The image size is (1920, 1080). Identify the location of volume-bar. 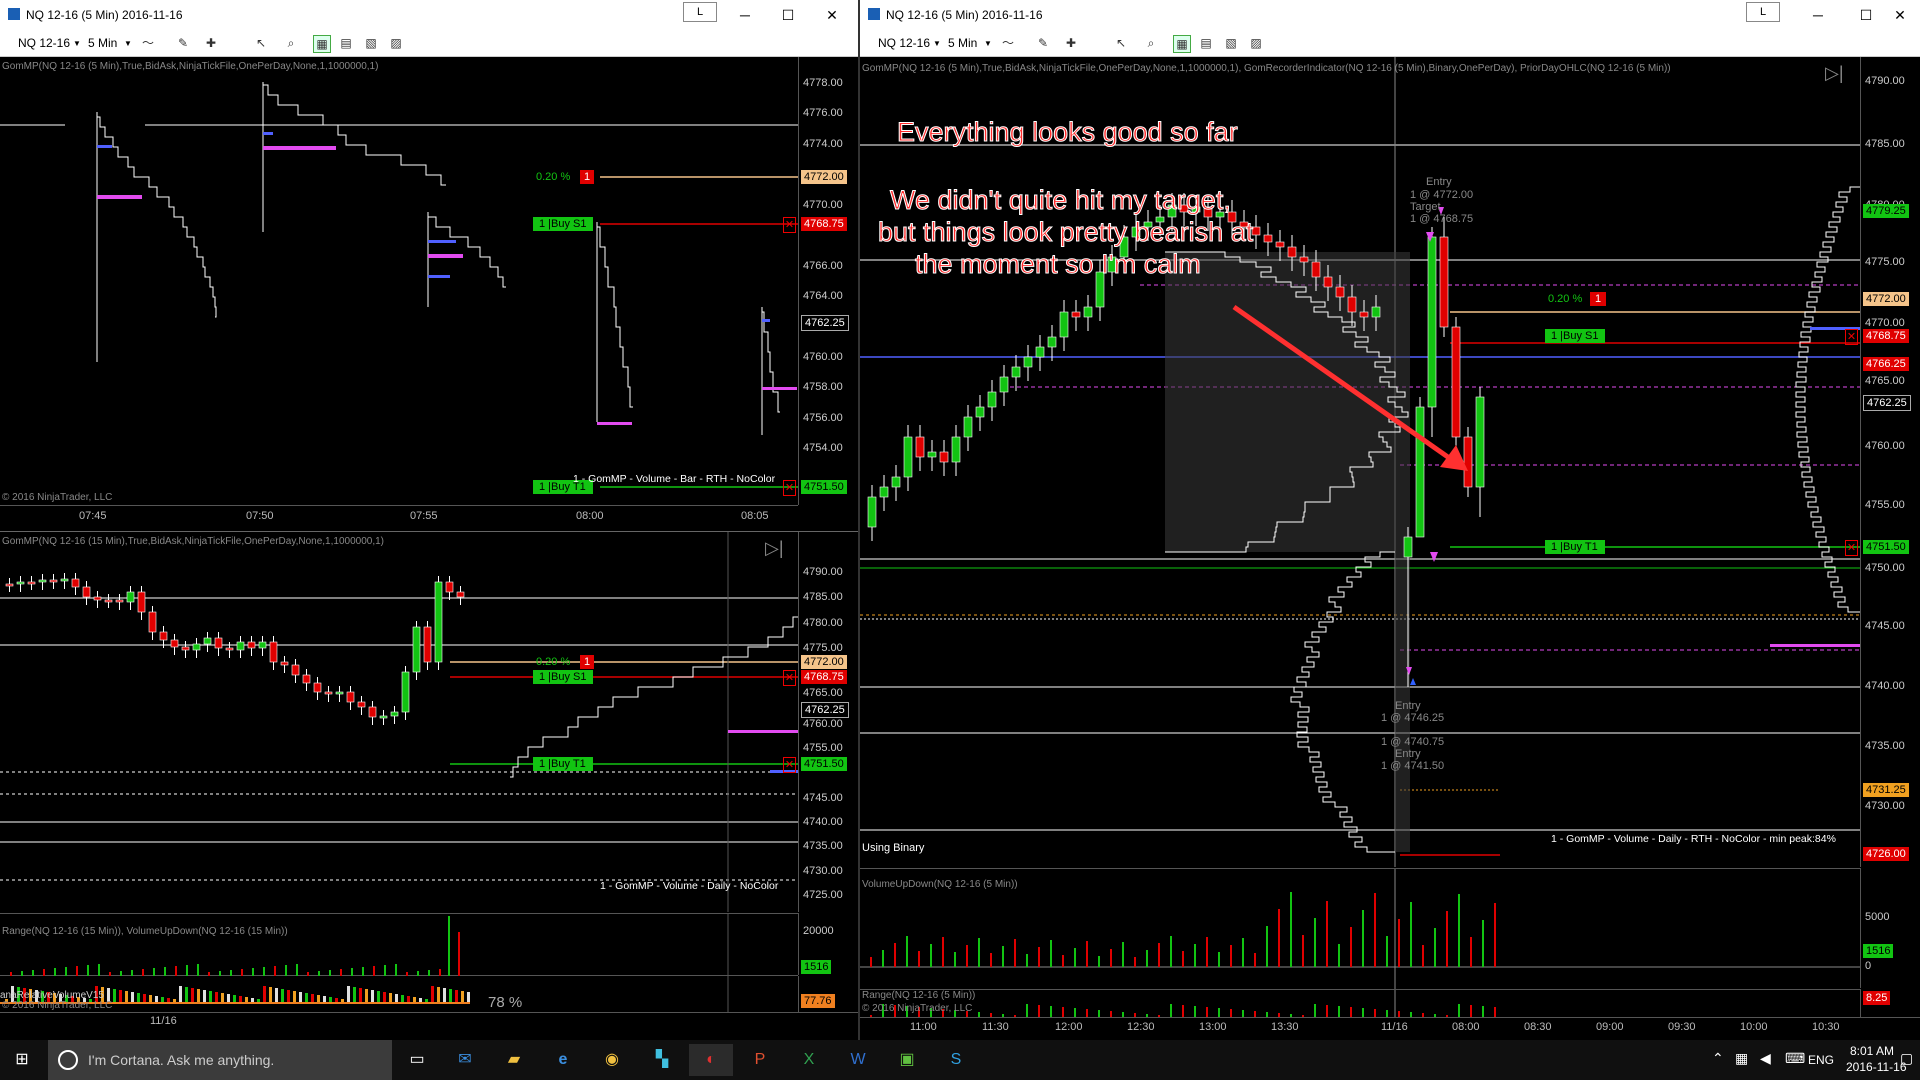
(1075, 957).